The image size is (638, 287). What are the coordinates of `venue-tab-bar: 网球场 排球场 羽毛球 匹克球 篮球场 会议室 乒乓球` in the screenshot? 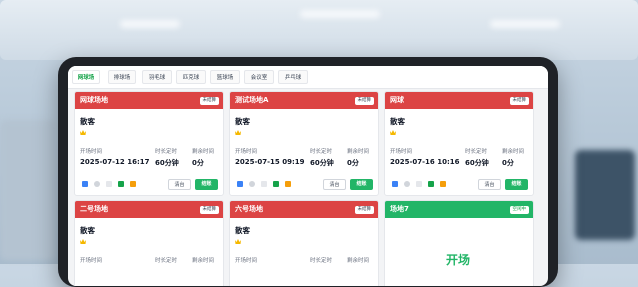 It's located at (308, 77).